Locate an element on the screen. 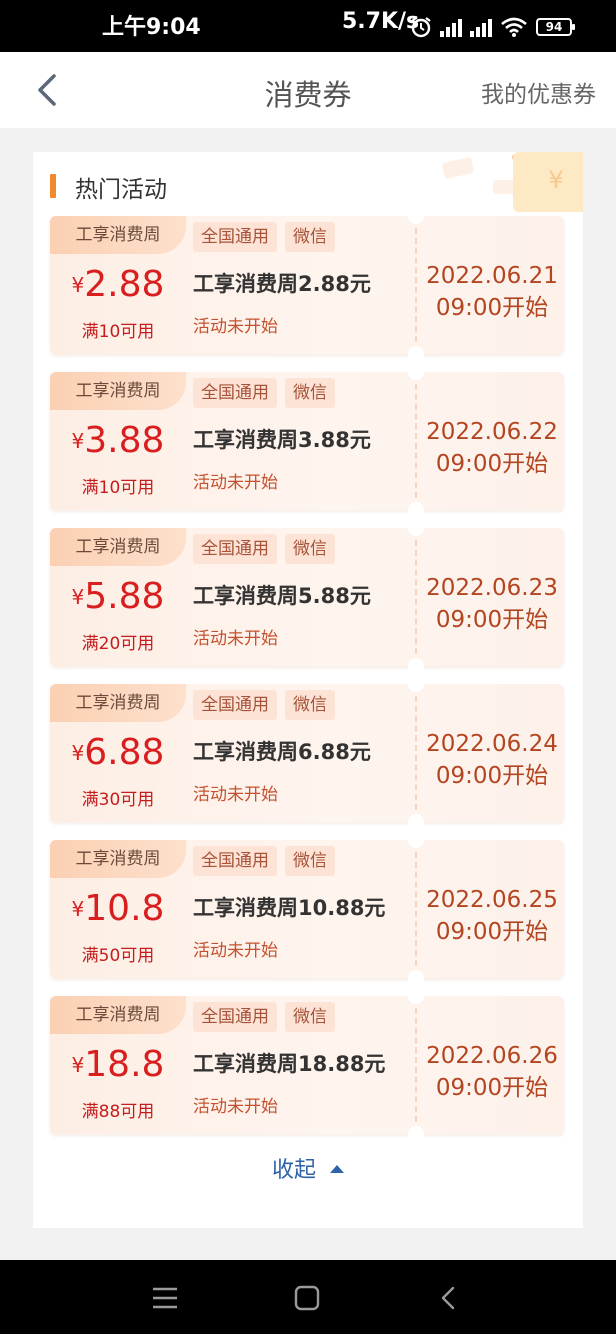 The height and width of the screenshot is (1334, 616). amount-value: 3.88 is located at coordinates (124, 440).